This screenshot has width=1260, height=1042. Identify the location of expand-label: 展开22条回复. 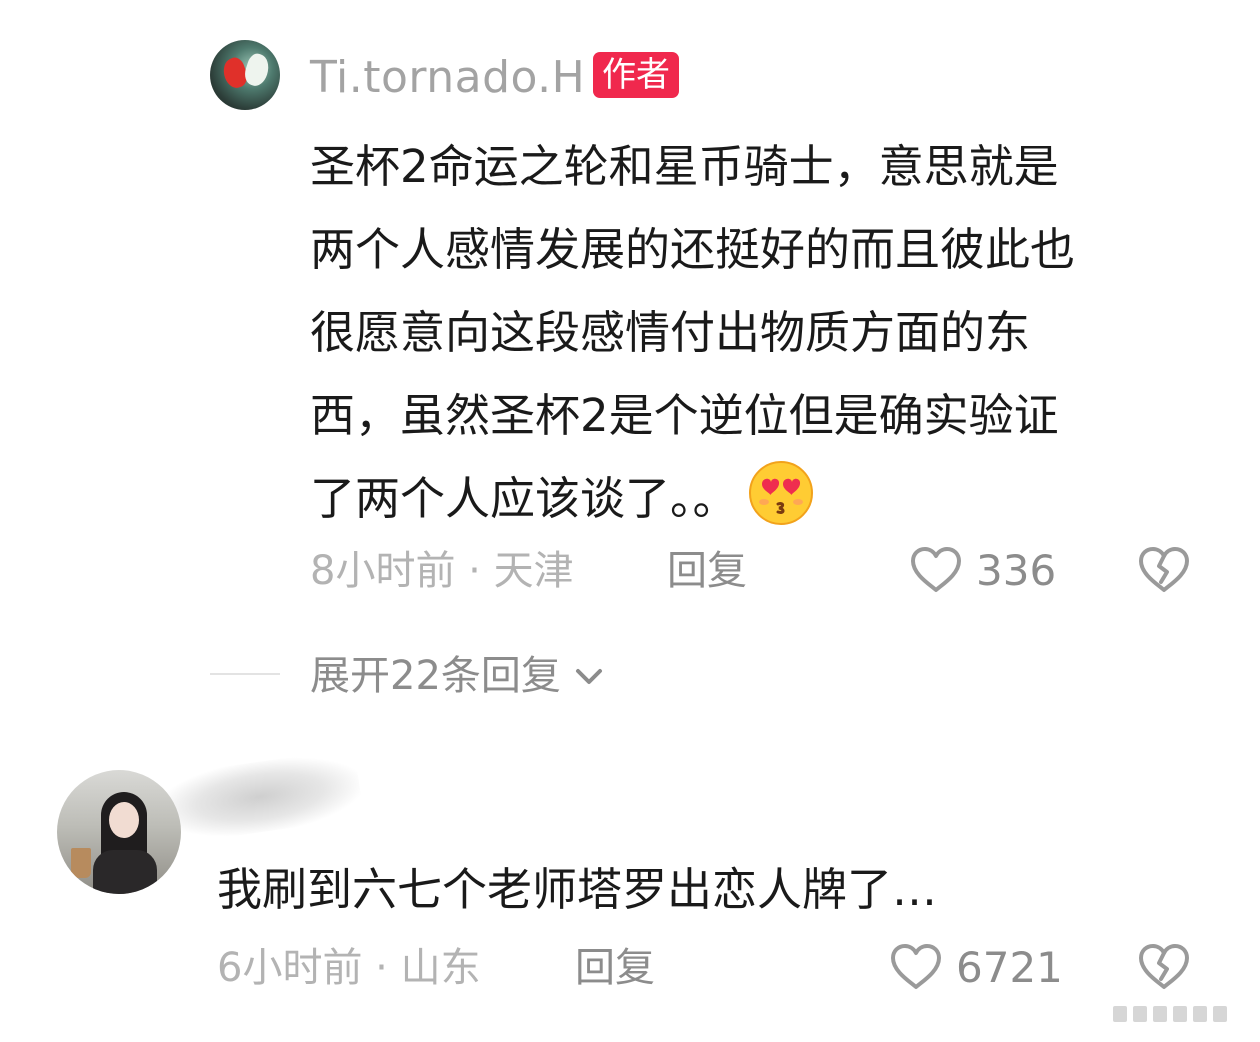
(435, 676).